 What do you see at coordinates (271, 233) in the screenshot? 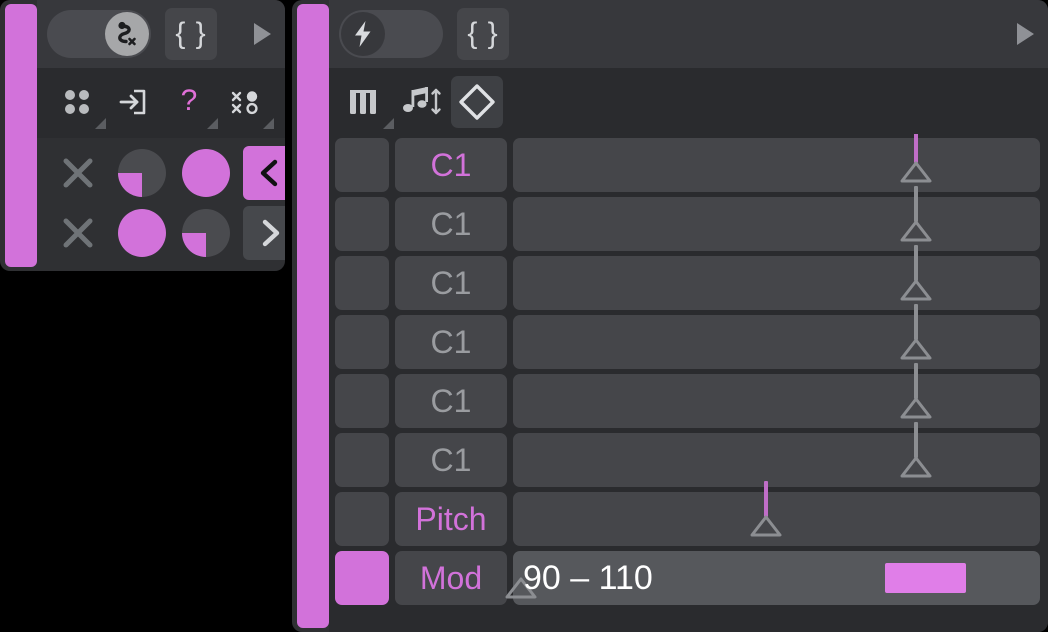
I see `chevron-right-icon` at bounding box center [271, 233].